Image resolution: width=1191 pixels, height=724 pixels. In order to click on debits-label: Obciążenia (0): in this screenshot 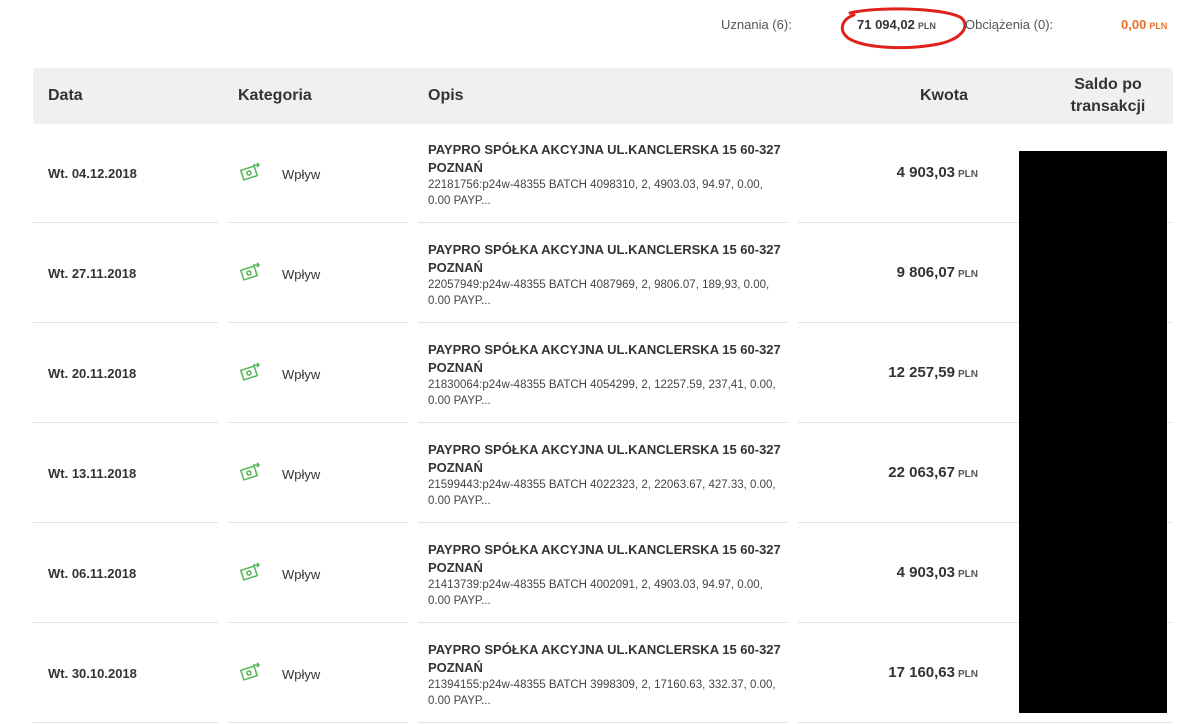, I will do `click(1009, 24)`.